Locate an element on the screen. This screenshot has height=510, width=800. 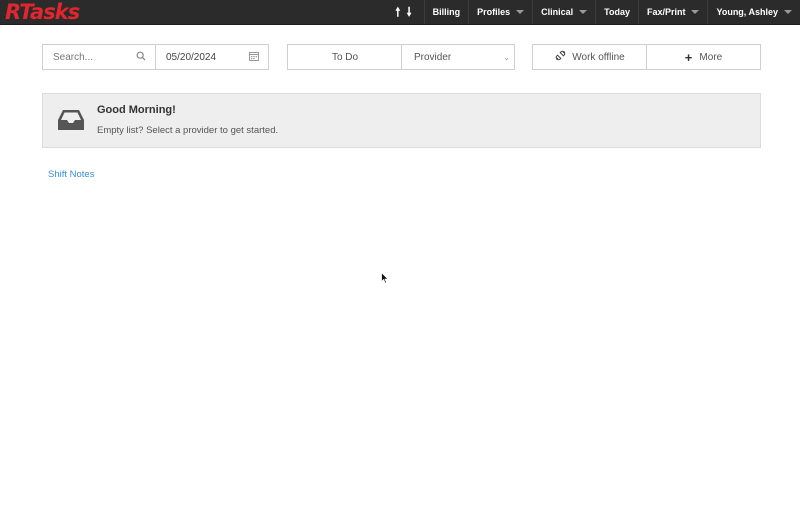
nav-clinical: Clinical is located at coordinates (563, 12).